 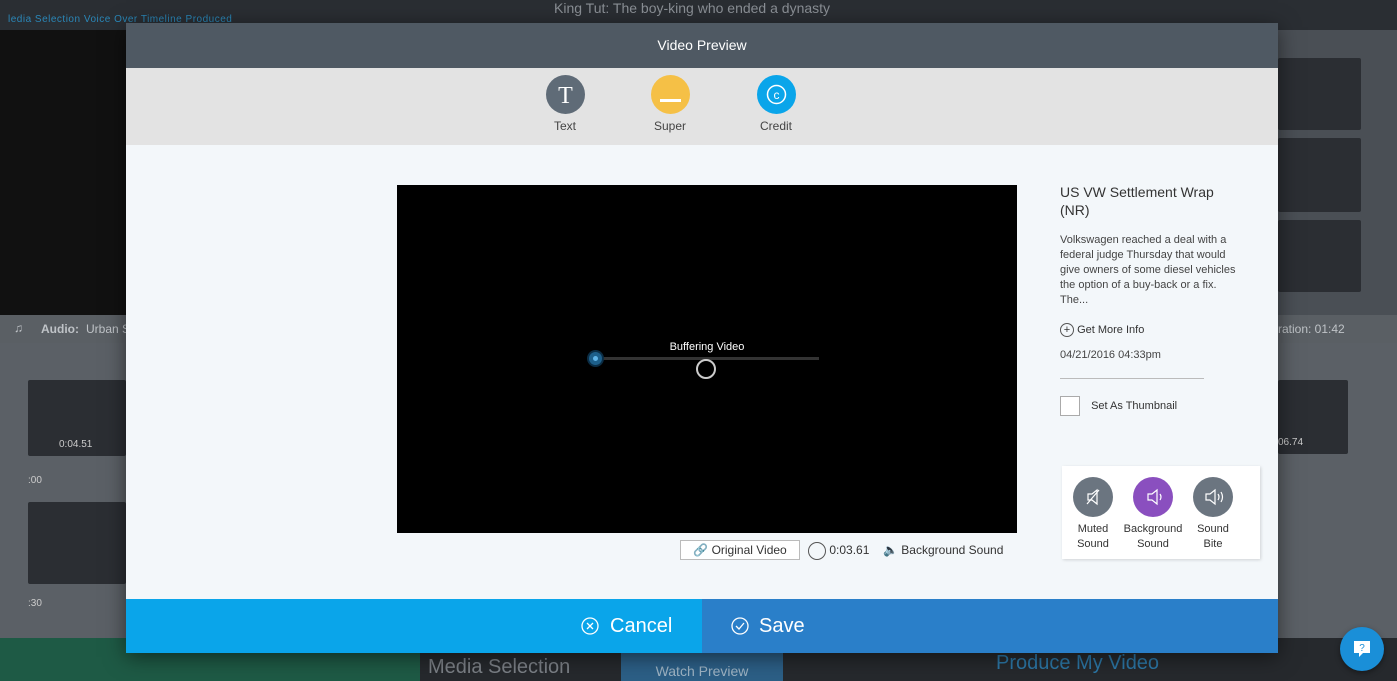 I want to click on clip-date: 04/21/2016 04:33pm, so click(x=1110, y=355).